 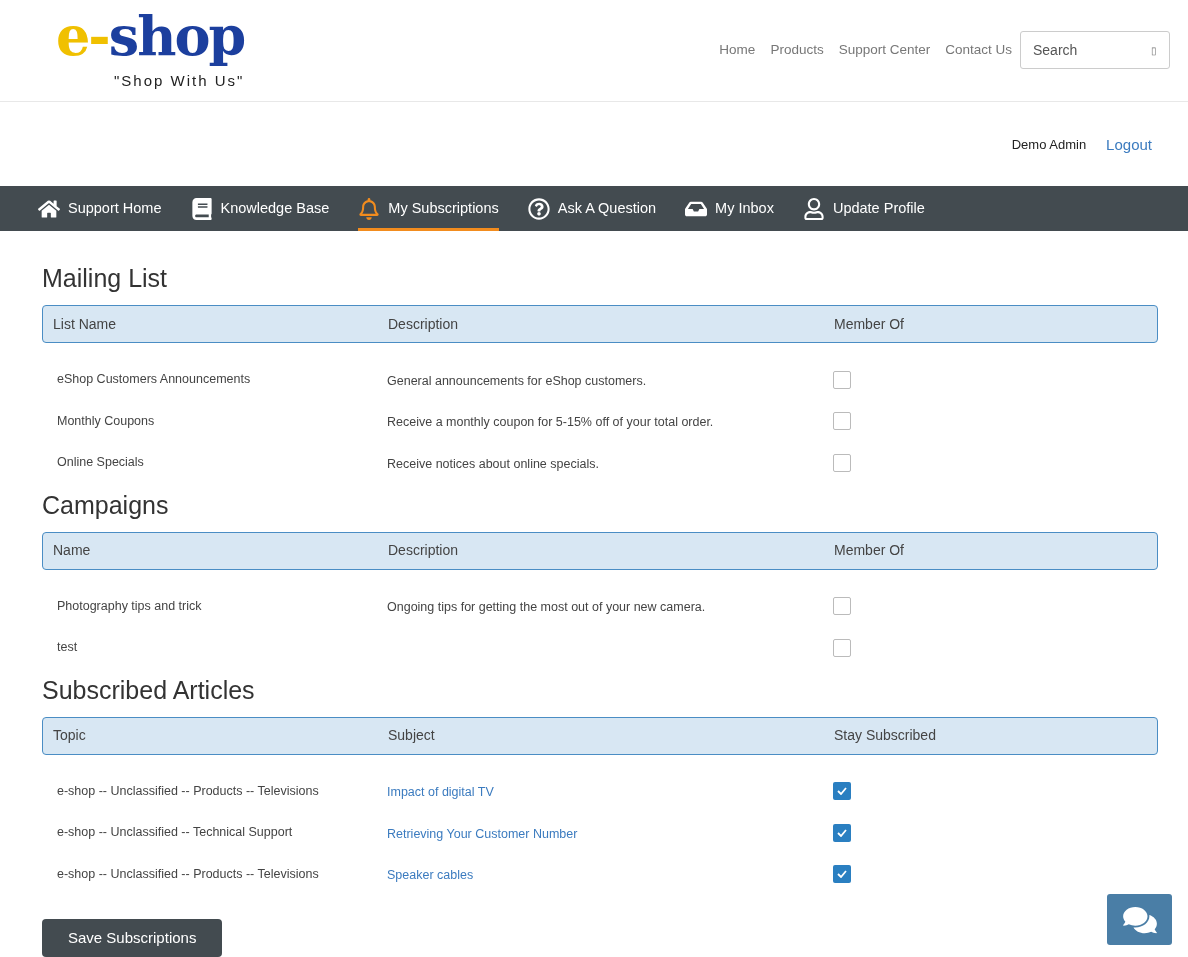 What do you see at coordinates (150, 36) in the screenshot?
I see `logo: e-shop` at bounding box center [150, 36].